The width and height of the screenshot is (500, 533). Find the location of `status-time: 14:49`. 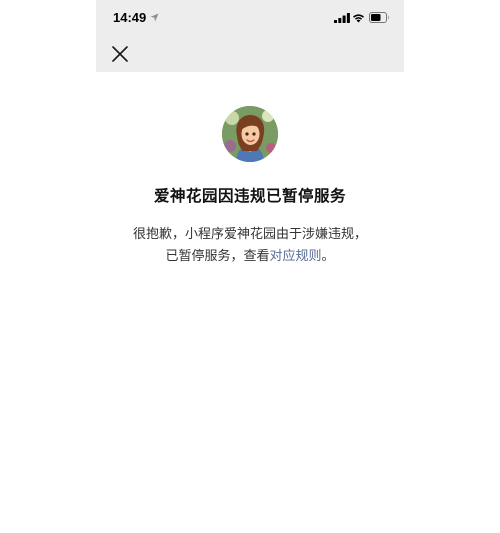

status-time: 14:49 is located at coordinates (130, 17).